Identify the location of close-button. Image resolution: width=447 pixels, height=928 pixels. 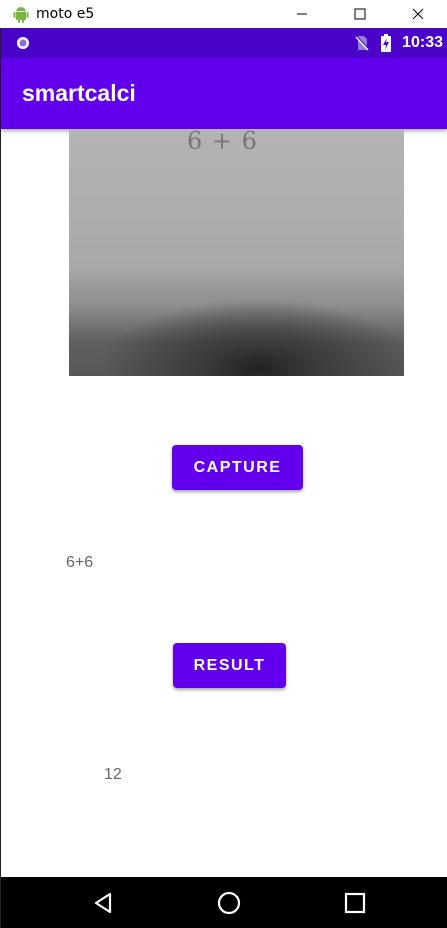
(418, 14).